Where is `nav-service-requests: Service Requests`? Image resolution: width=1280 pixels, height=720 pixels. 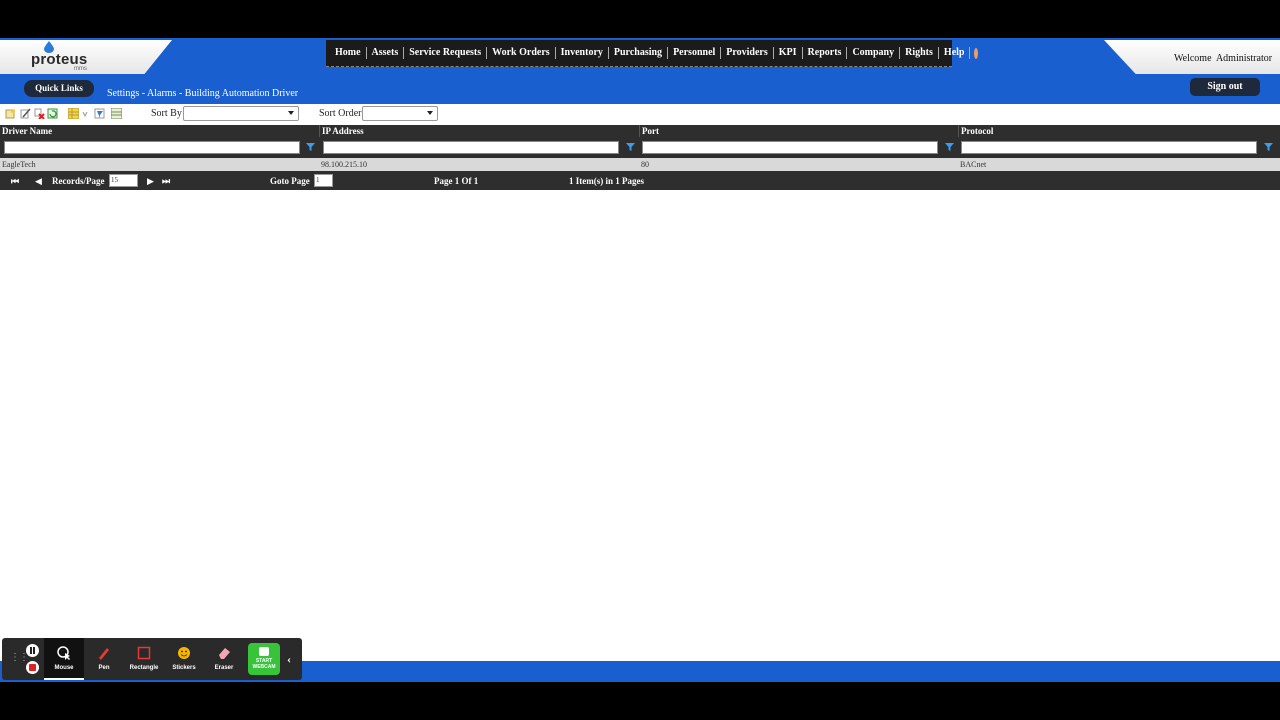
nav-service-requests: Service Requests is located at coordinates (446, 53).